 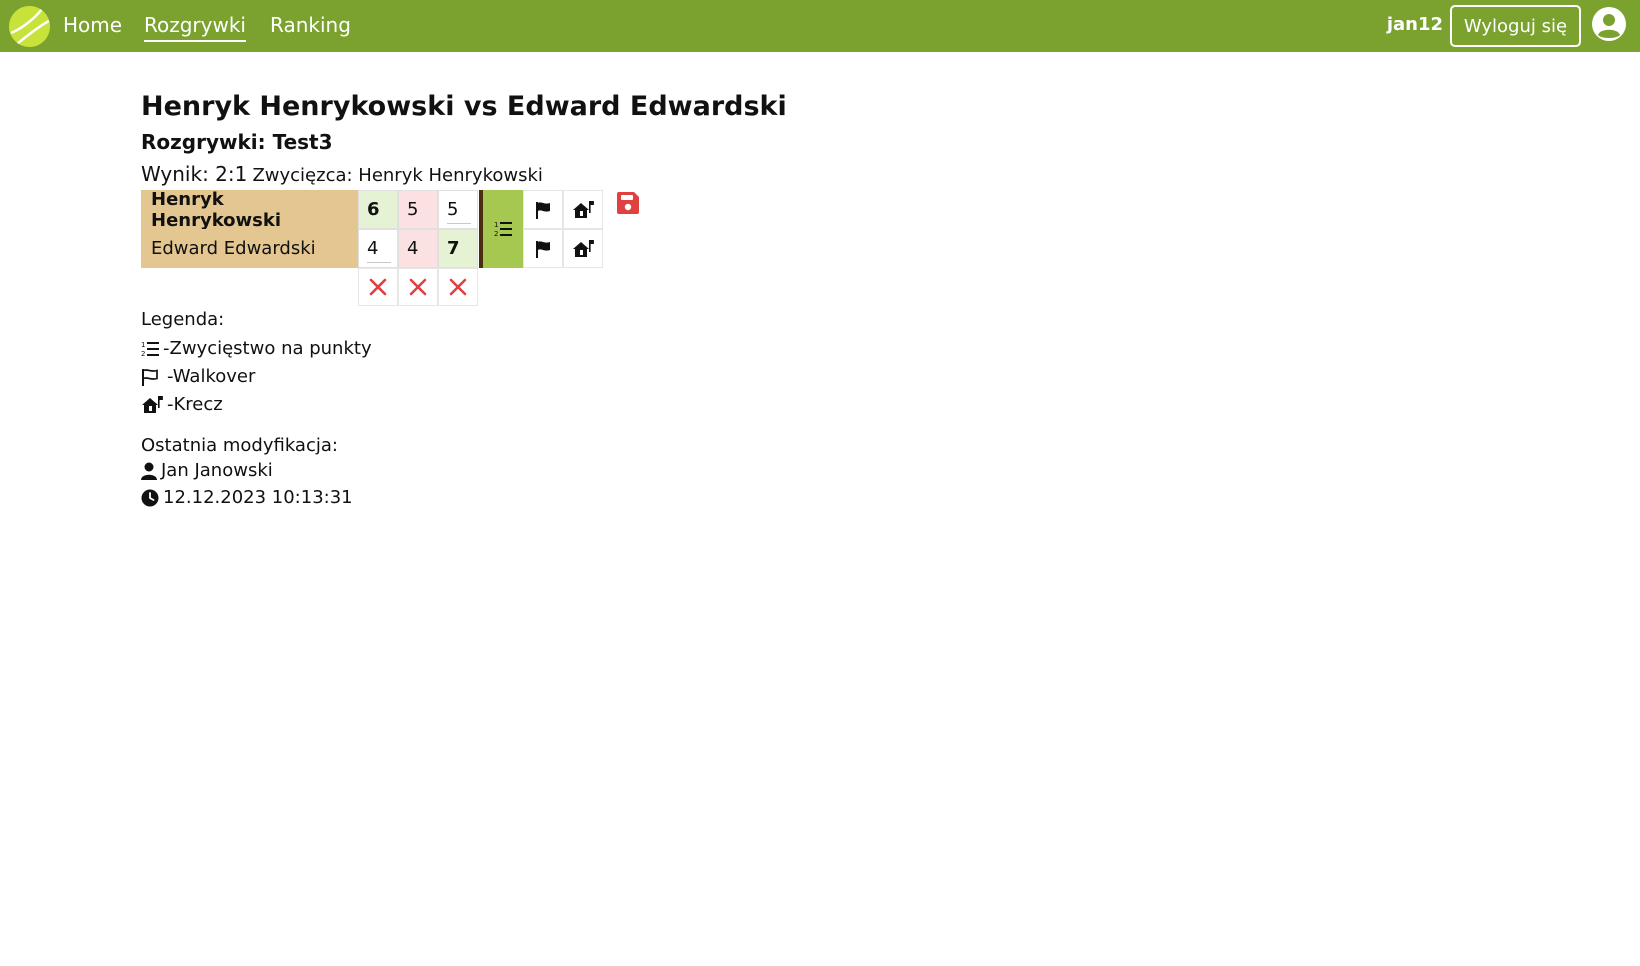 I want to click on score-input-p2-set2: 4, so click(x=418, y=248).